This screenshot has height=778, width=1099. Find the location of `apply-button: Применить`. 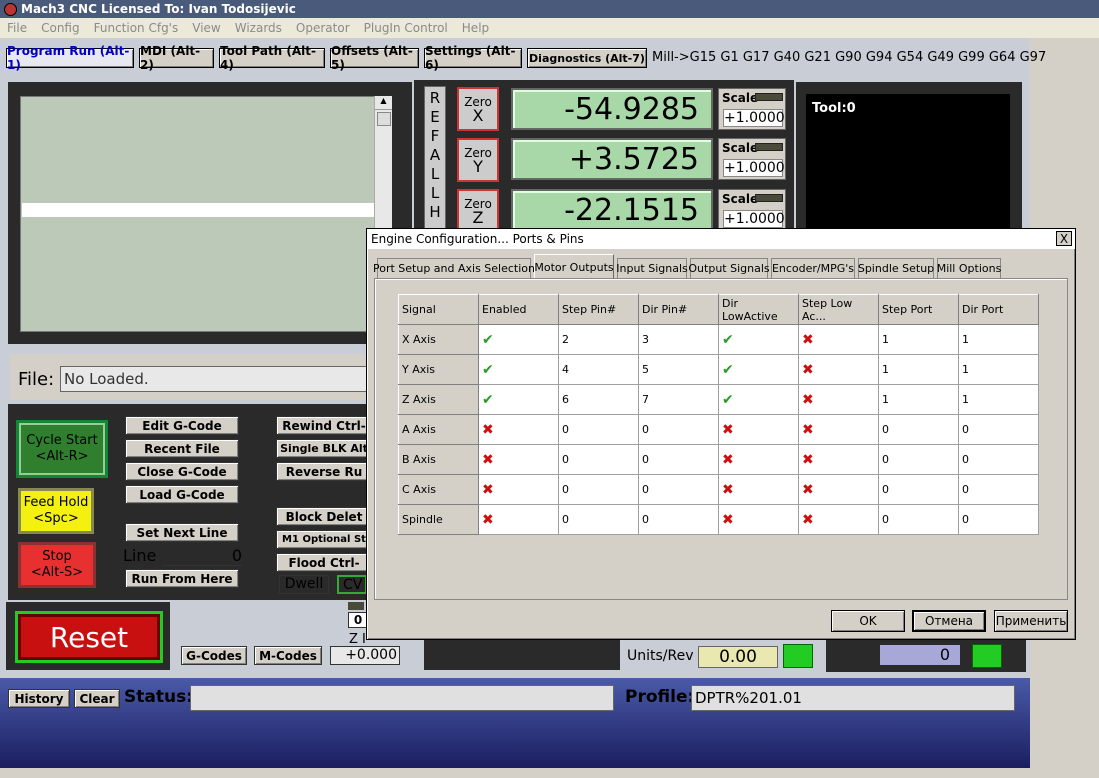

apply-button: Применить is located at coordinates (1031, 621).